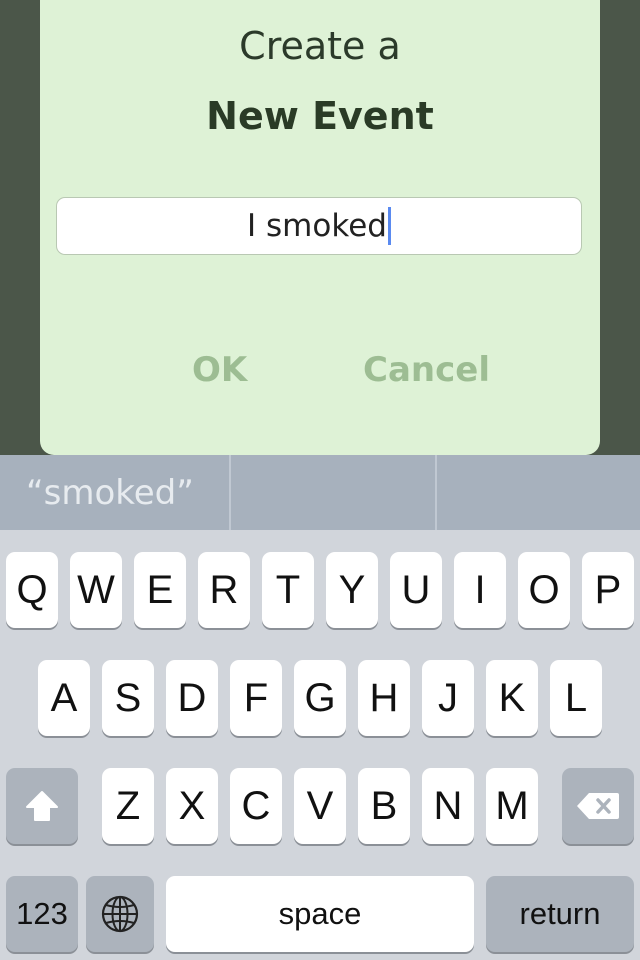  I want to click on key-v: V, so click(320, 806).